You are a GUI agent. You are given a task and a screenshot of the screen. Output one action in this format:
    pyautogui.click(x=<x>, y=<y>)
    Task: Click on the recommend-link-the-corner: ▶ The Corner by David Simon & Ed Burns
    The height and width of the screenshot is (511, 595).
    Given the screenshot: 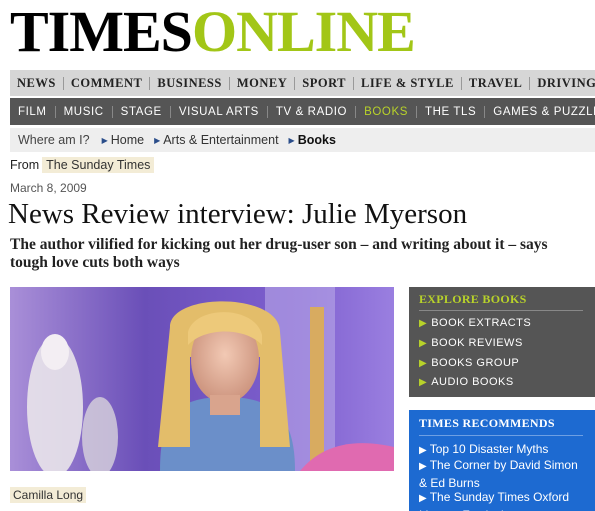 What is the action you would take?
    pyautogui.click(x=504, y=474)
    